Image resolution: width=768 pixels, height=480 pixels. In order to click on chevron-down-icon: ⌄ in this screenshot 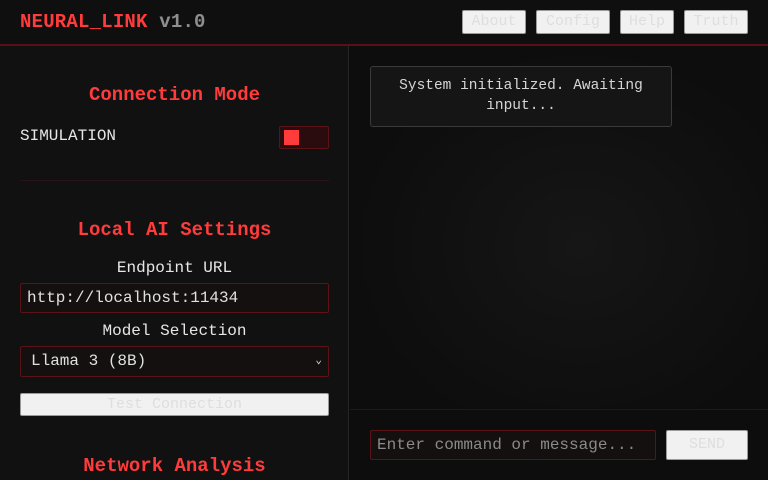, I will do `click(318, 361)`.